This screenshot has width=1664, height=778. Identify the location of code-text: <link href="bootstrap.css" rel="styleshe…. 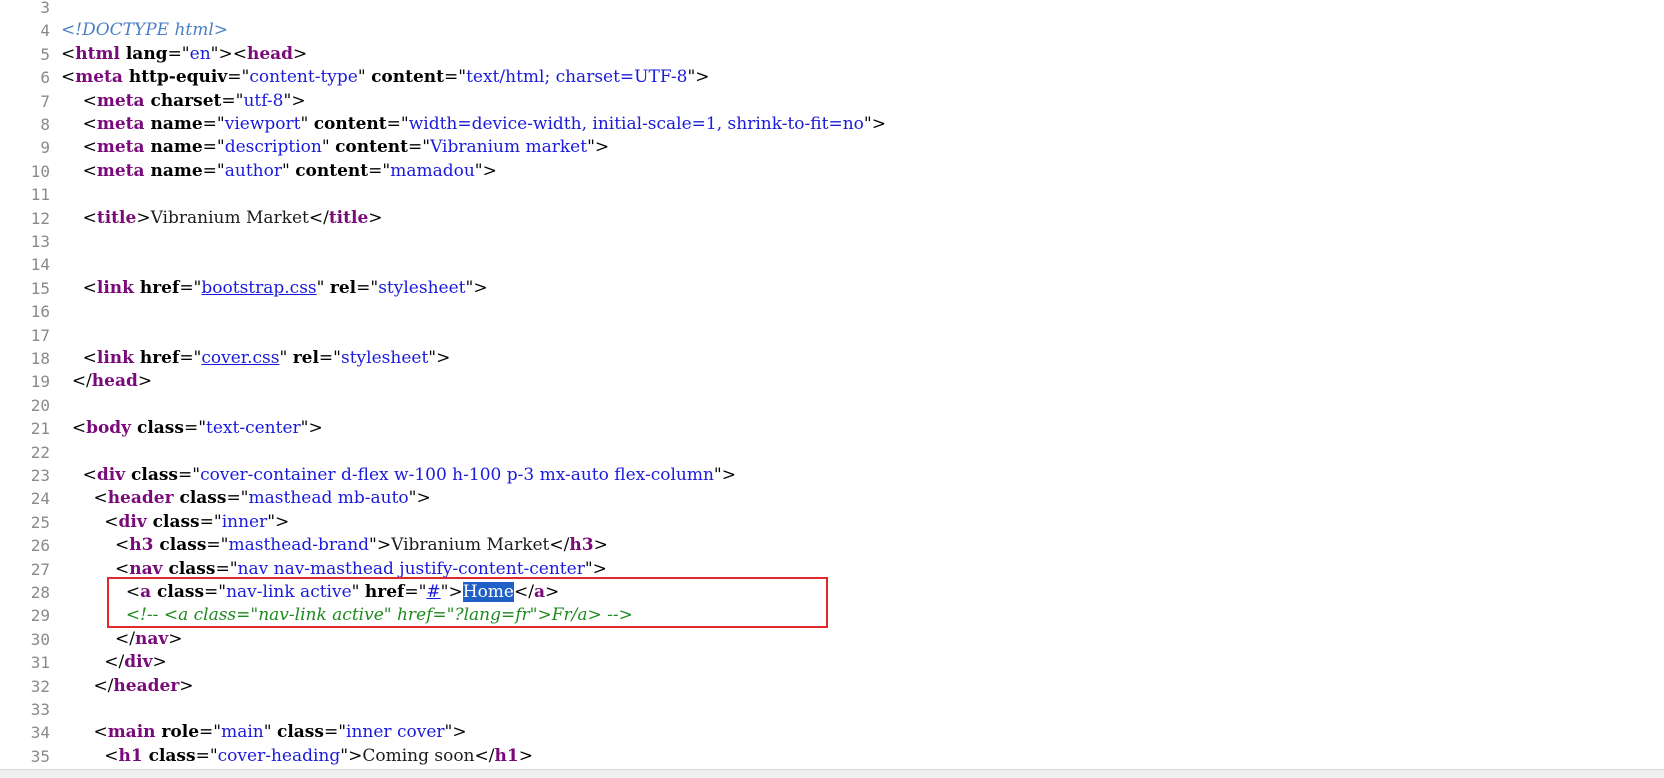
(274, 288).